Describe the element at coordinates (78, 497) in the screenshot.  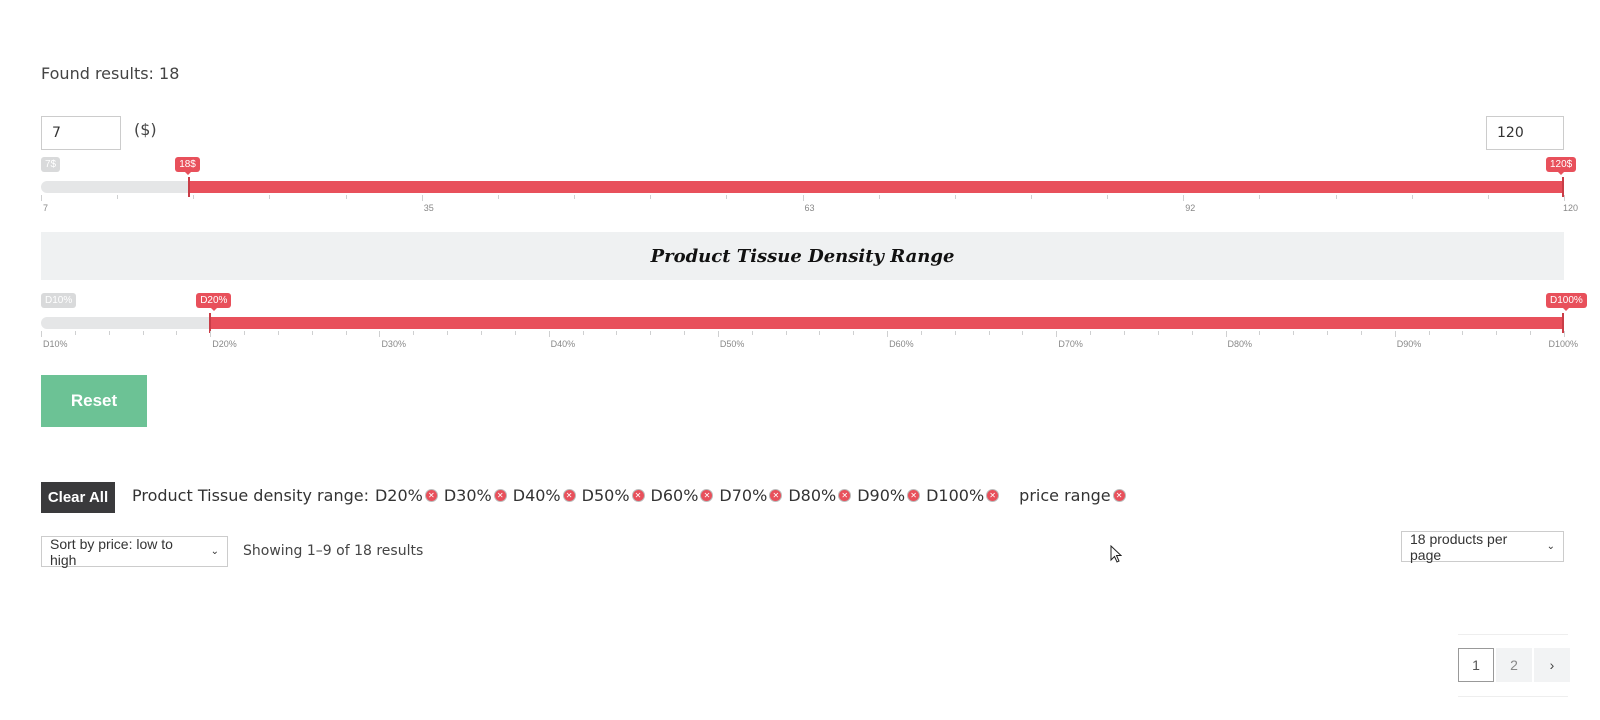
I see `clear-all-button: Clear All` at that location.